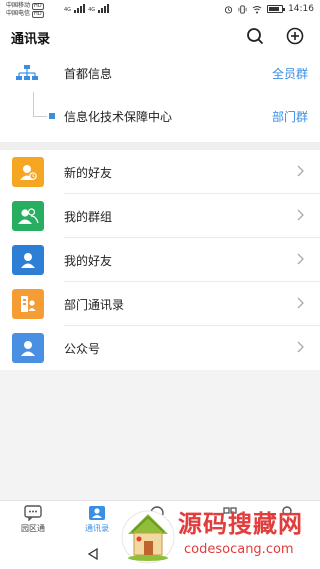 This screenshot has height=569, width=320. Describe the element at coordinates (18, 13) in the screenshot. I see `carrier-2: 中国电信` at that location.